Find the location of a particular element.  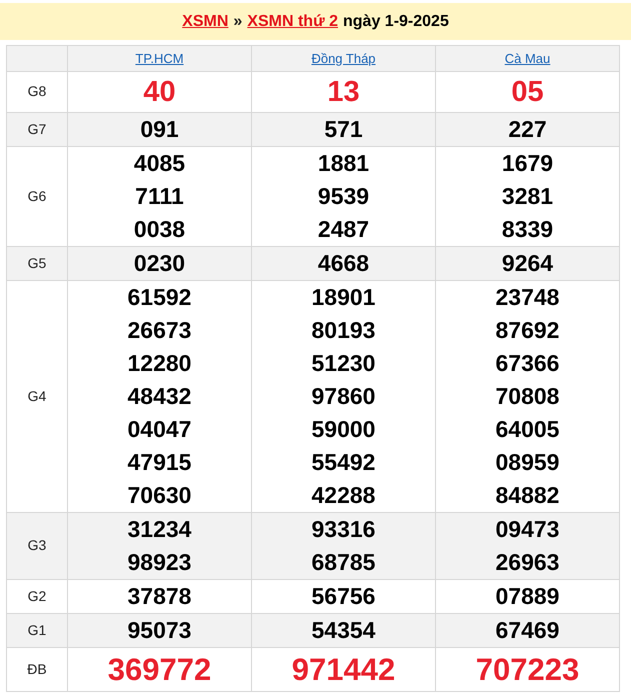

result-number: 42288 is located at coordinates (343, 495).